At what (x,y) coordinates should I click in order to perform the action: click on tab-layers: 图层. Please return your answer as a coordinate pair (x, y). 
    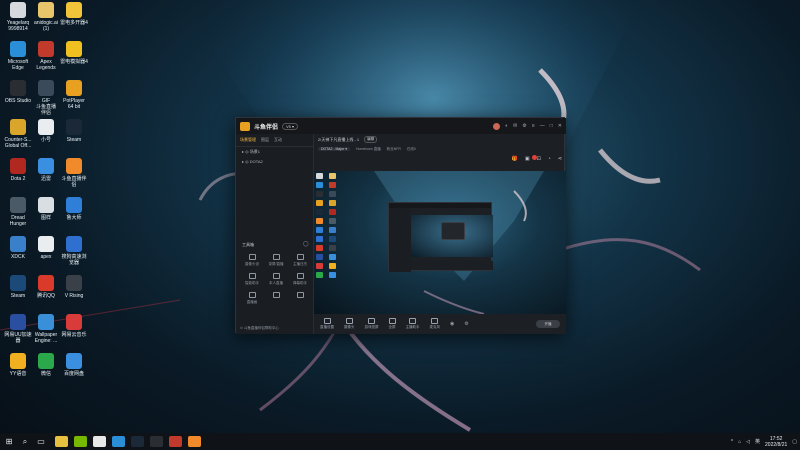
    Looking at the image, I should click on (265, 140).